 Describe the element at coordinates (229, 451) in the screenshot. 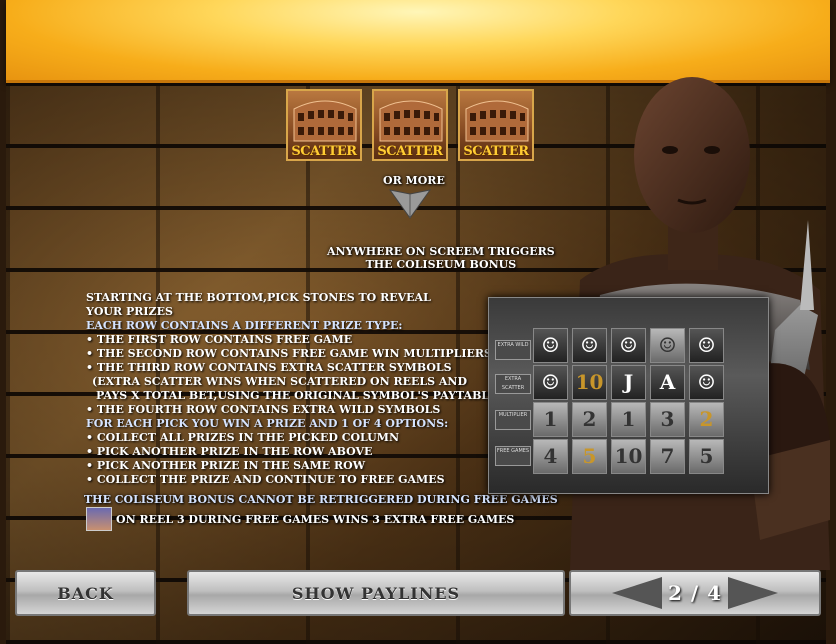

I see `option-2: • PICK ANOTHER PRIZE IN THE ROW ABOVE` at that location.